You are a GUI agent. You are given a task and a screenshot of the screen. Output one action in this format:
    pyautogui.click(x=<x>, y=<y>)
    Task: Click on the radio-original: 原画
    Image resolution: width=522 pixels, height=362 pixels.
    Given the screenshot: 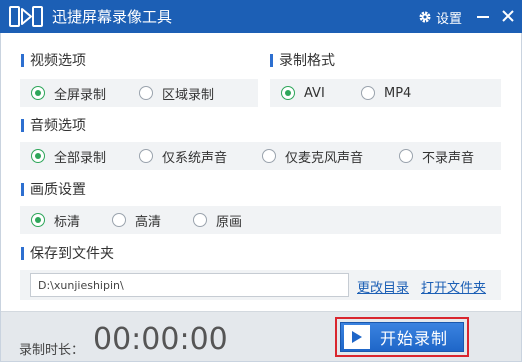 What is the action you would take?
    pyautogui.click(x=218, y=221)
    